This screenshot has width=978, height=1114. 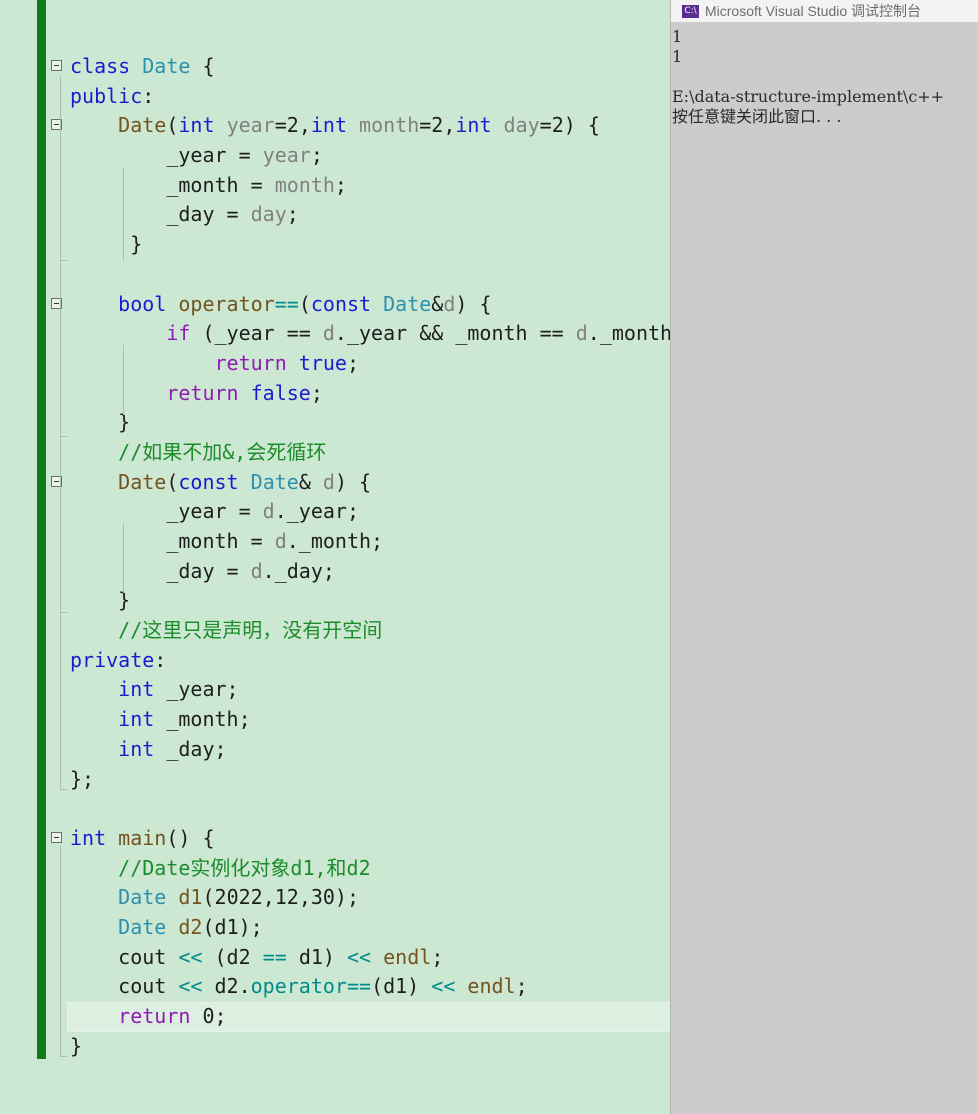 I want to click on console-title: Microsoft Visual Studio 调试控制台, so click(x=813, y=11).